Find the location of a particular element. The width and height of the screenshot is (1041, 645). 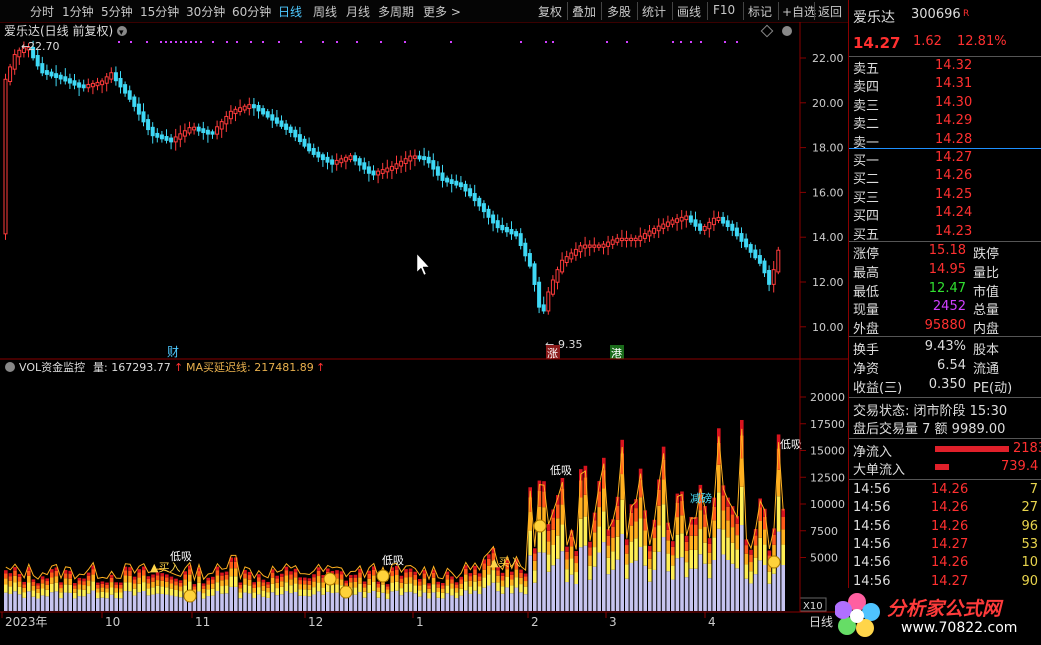

x10-badge: X10 is located at coordinates (813, 606).